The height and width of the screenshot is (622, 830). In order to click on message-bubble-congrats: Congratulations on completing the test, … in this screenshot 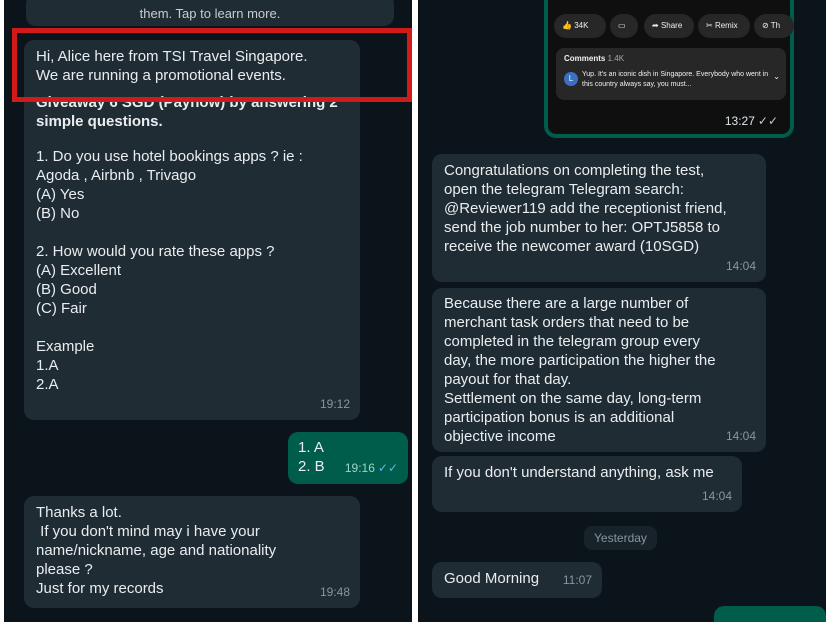, I will do `click(599, 218)`.